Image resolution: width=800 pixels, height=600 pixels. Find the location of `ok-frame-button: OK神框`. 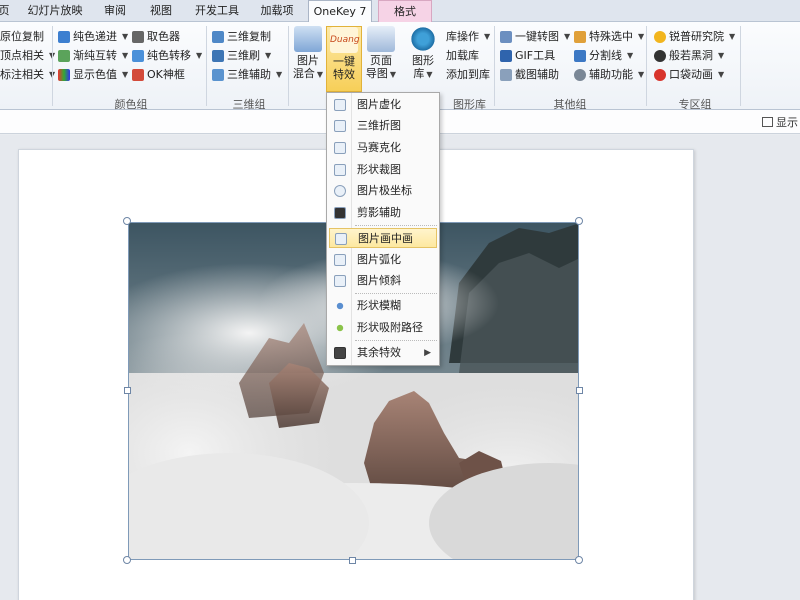

ok-frame-button: OK神框 is located at coordinates (158, 75).